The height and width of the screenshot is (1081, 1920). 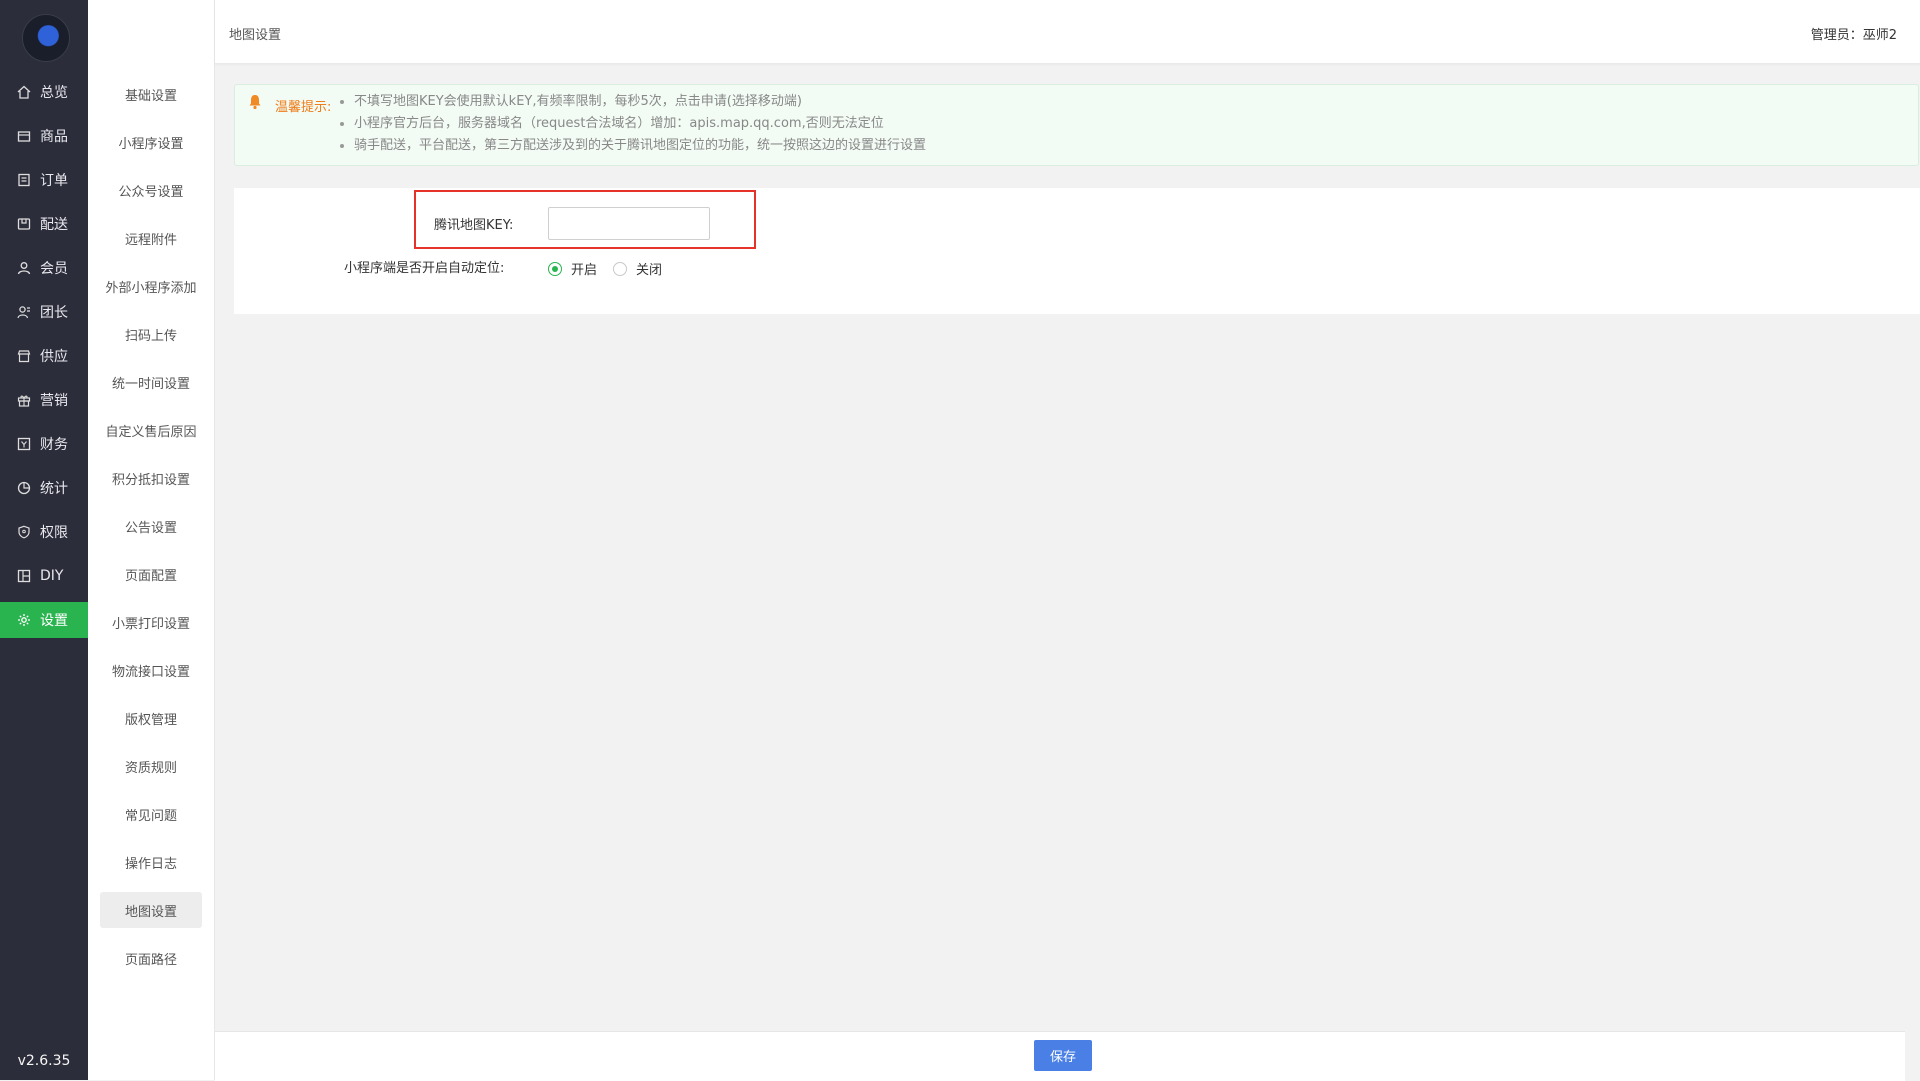 I want to click on subnav-item: 远程附件, so click(x=151, y=238).